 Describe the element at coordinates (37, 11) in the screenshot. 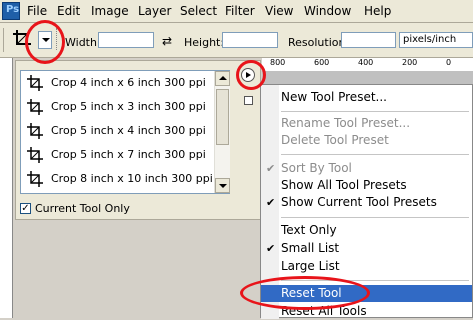

I see `menu-file: File` at that location.